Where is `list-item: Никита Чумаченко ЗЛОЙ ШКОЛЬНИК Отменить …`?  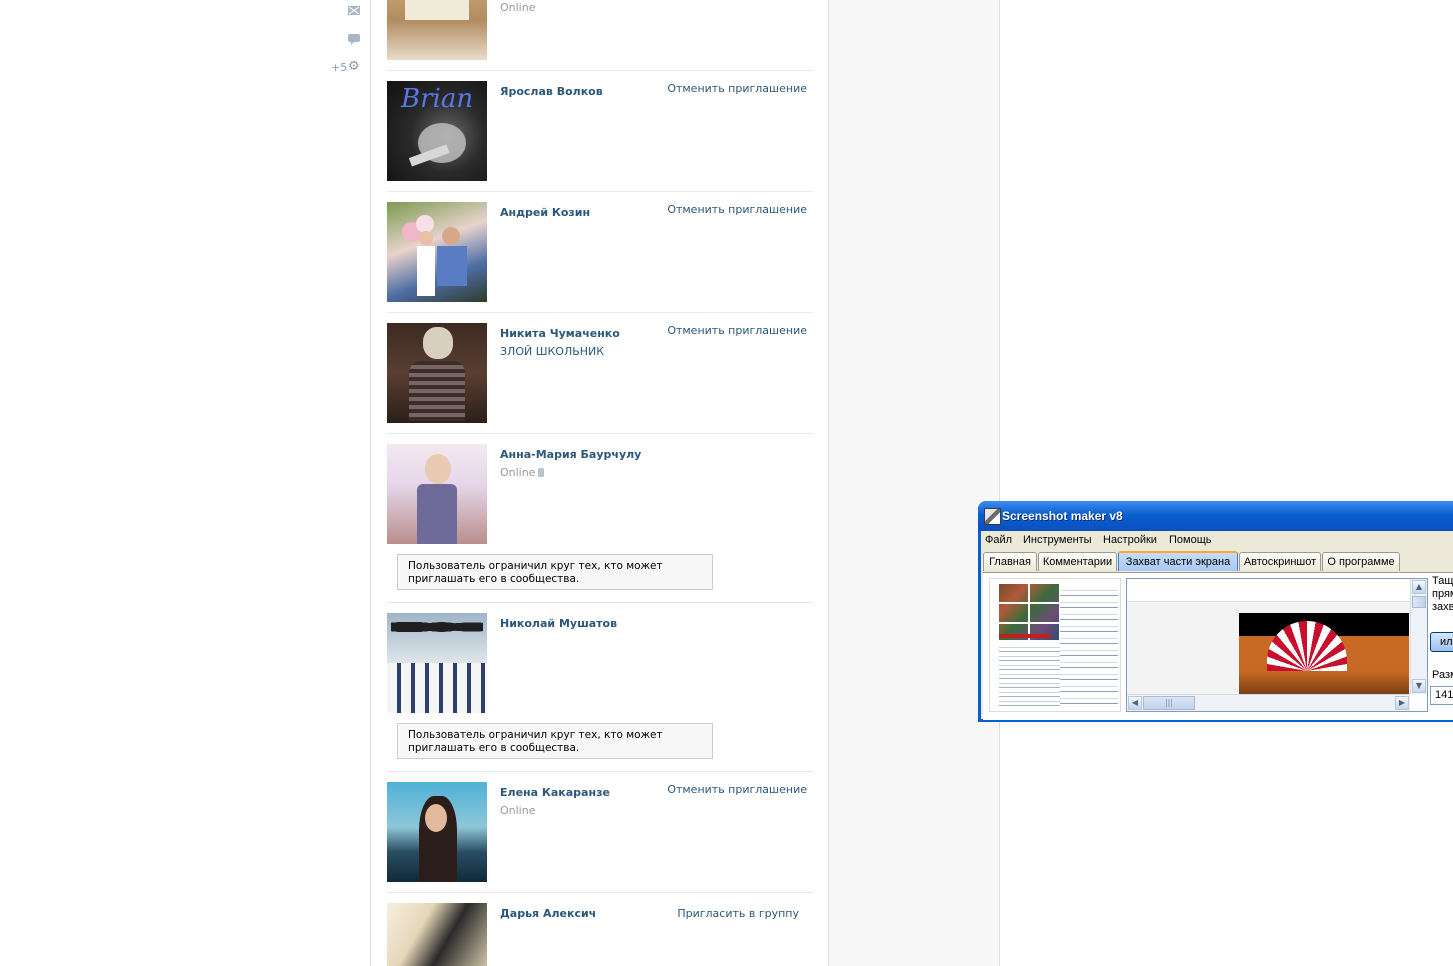 list-item: Никита Чумаченко ЗЛОЙ ШКОЛЬНИК Отменить … is located at coordinates (600, 378).